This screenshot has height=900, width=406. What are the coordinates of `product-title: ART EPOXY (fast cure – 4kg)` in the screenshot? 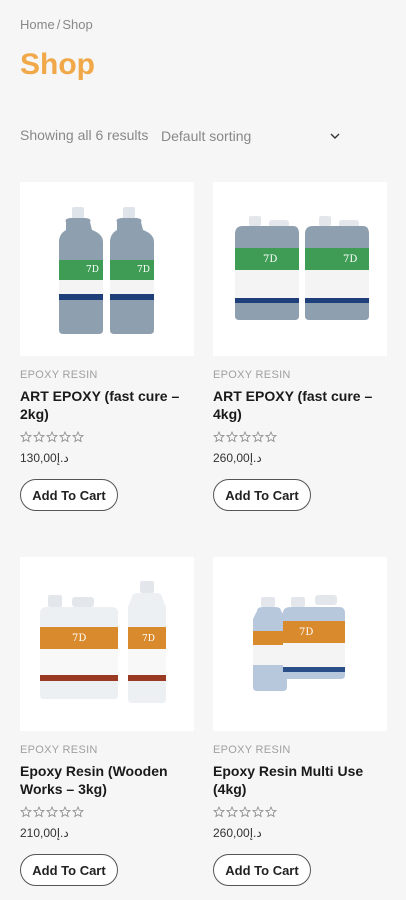 It's located at (300, 405).